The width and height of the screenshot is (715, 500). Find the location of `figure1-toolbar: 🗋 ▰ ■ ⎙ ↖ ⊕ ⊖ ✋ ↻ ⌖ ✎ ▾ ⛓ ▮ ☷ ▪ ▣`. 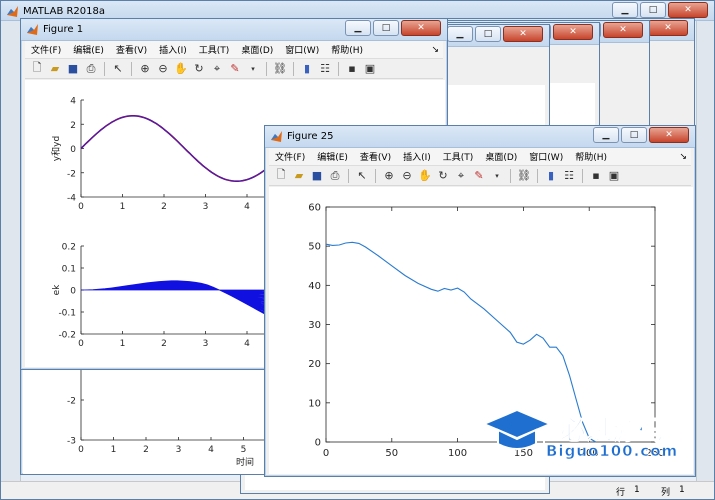

figure1-toolbar: 🗋 ▰ ■ ⎙ ↖ ⊕ ⊖ ✋ ↻ ⌖ ✎ ▾ ⛓ ▮ ☷ ▪ ▣ is located at coordinates (234, 69).